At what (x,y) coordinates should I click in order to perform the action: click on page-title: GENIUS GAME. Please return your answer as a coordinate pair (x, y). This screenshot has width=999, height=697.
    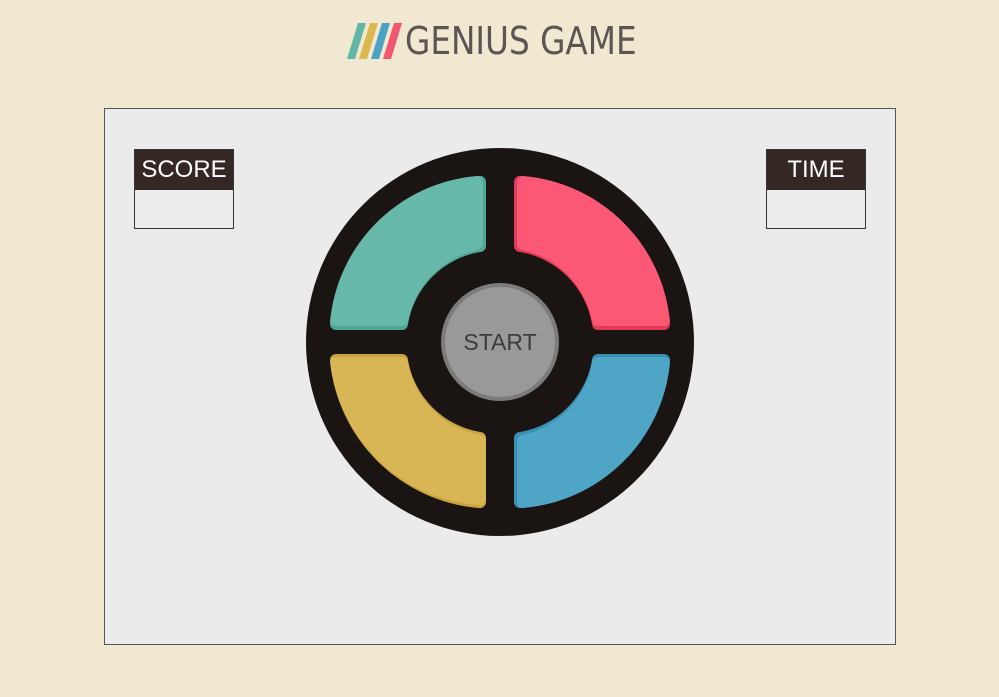
    Looking at the image, I should click on (521, 41).